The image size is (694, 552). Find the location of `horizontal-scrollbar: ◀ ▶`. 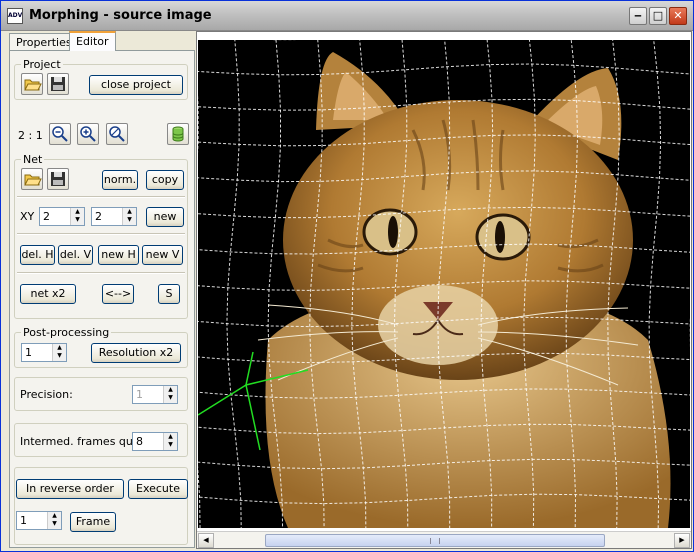

horizontal-scrollbar: ◀ ▶ is located at coordinates (444, 539).